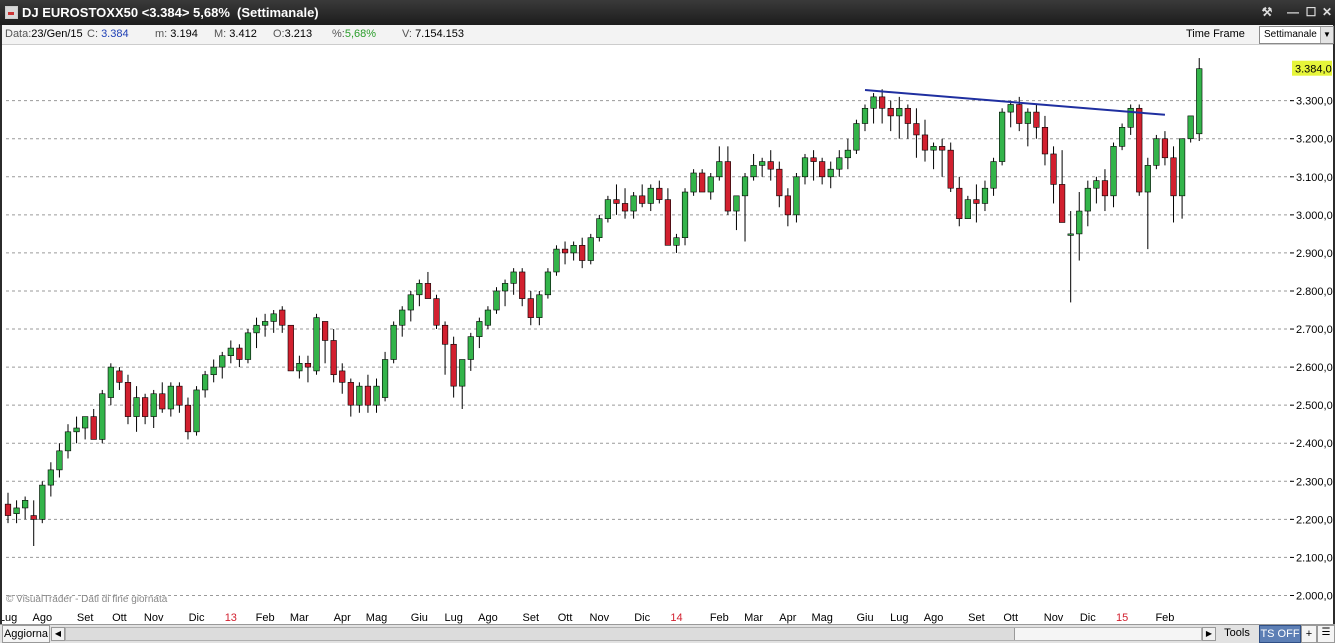 The image size is (1335, 643). Describe the element at coordinates (676, 618) in the screenshot. I see `x-tick-label: 14` at that location.